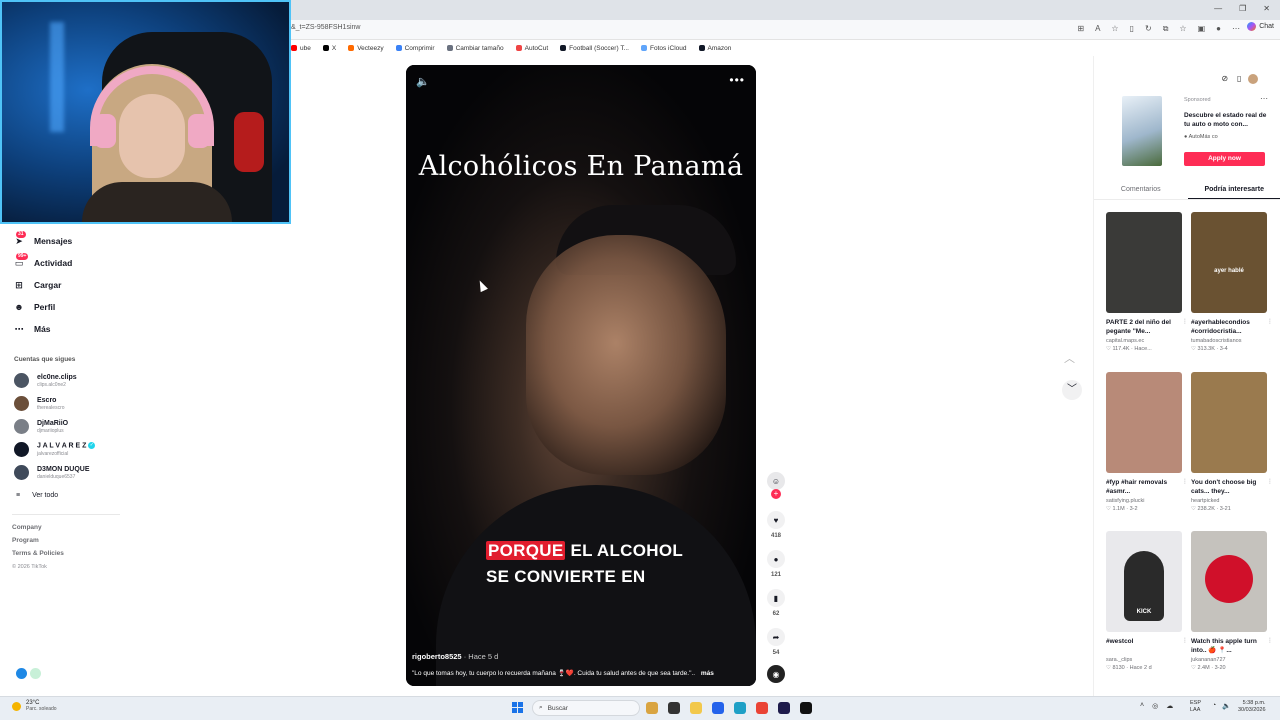  Describe the element at coordinates (1233, 191) in the screenshot. I see `tab-recommended: Podría interesarte` at that location.